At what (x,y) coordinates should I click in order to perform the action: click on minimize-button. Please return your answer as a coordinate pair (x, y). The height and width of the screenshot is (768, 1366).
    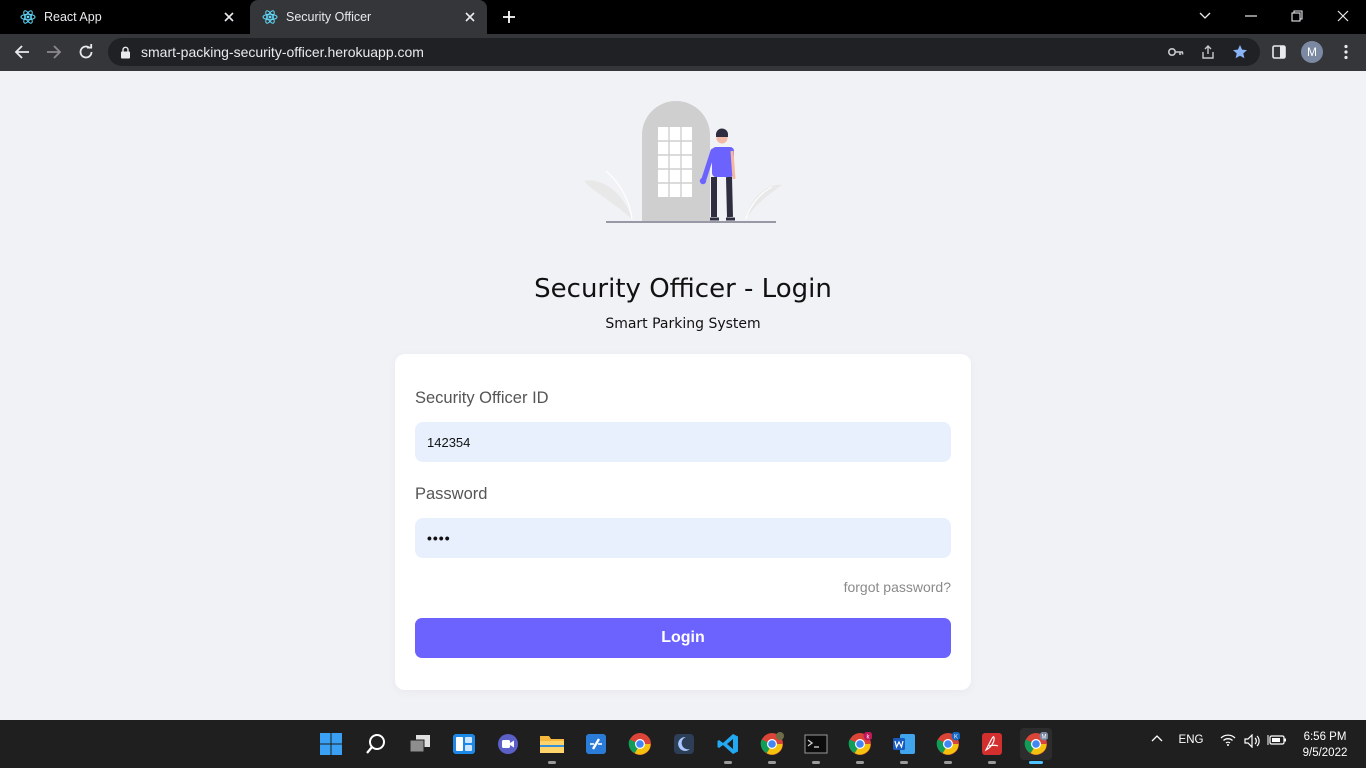
    Looking at the image, I should click on (1251, 16).